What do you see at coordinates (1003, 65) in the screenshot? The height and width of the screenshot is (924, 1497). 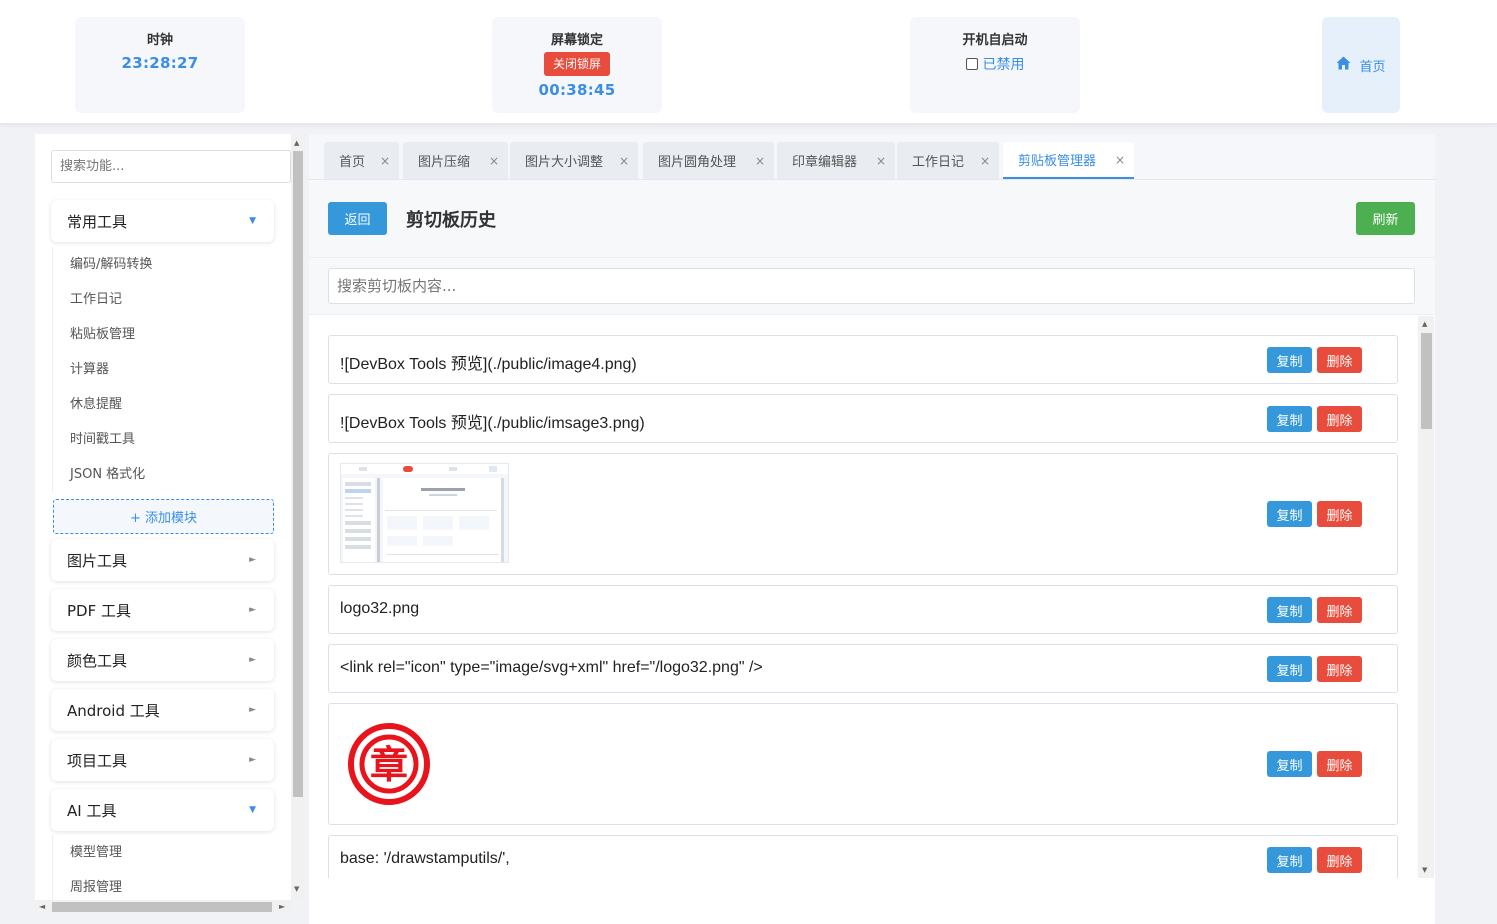 I see `autostart-status: 已禁用` at bounding box center [1003, 65].